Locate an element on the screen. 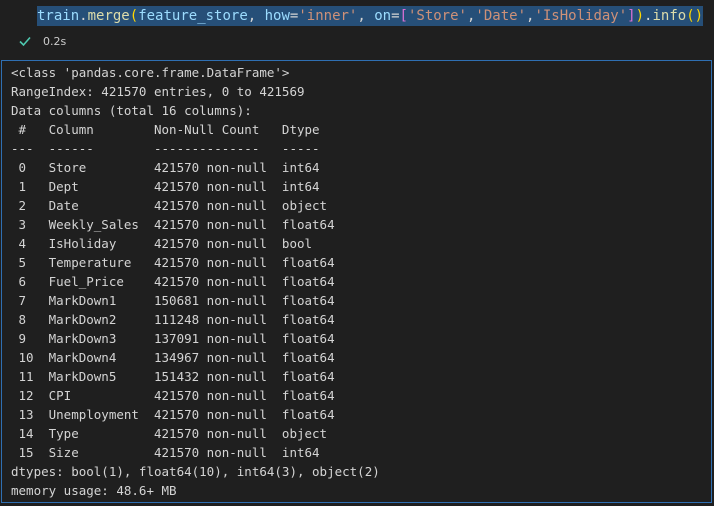 The image size is (714, 506). code-token: ] is located at coordinates (631, 16).